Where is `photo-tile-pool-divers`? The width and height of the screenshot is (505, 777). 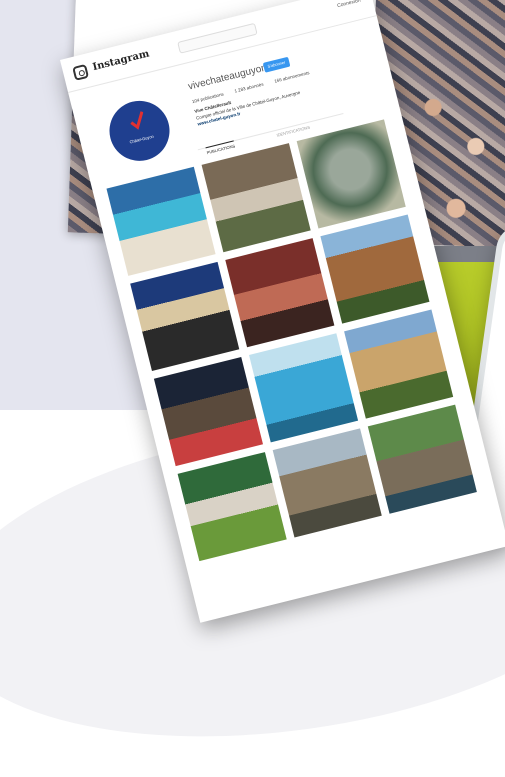
photo-tile-pool-divers is located at coordinates (303, 388).